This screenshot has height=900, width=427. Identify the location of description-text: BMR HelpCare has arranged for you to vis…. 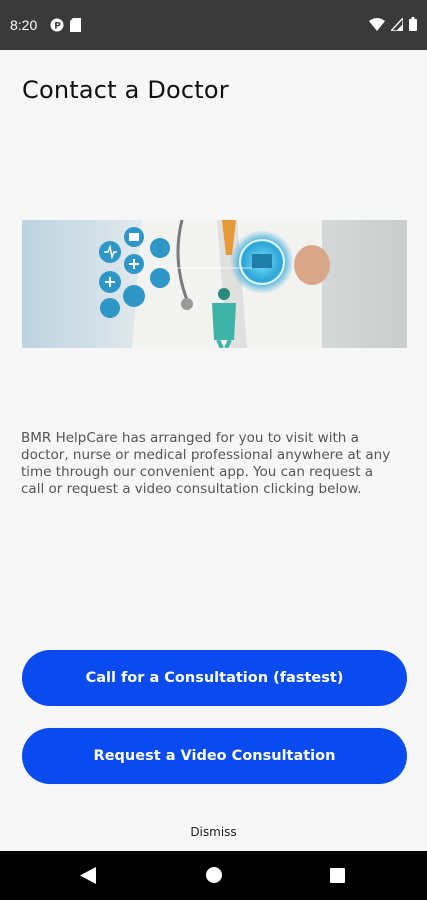
(206, 463).